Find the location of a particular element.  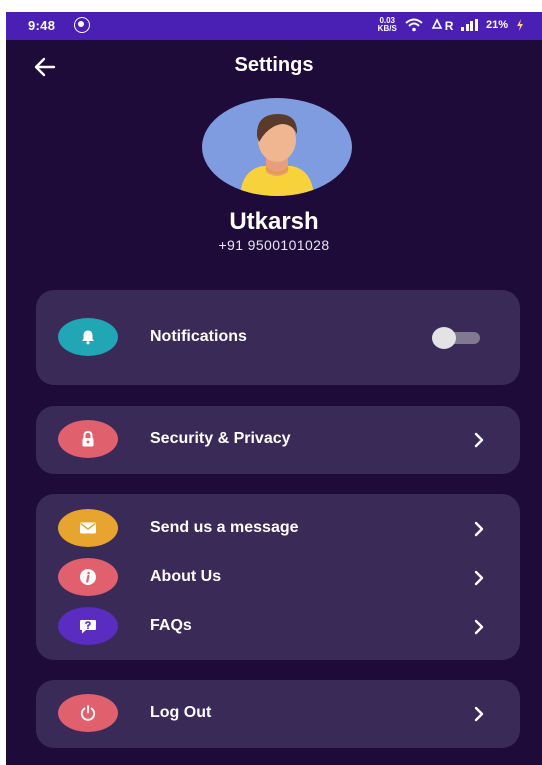

notifications-card: Notifications is located at coordinates (278, 337).